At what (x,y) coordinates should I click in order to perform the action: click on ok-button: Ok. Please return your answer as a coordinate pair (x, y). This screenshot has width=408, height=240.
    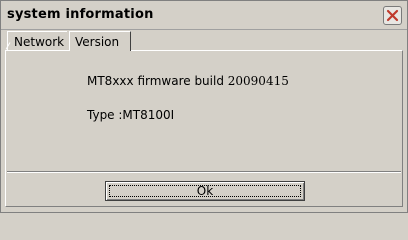
    Looking at the image, I should click on (205, 191).